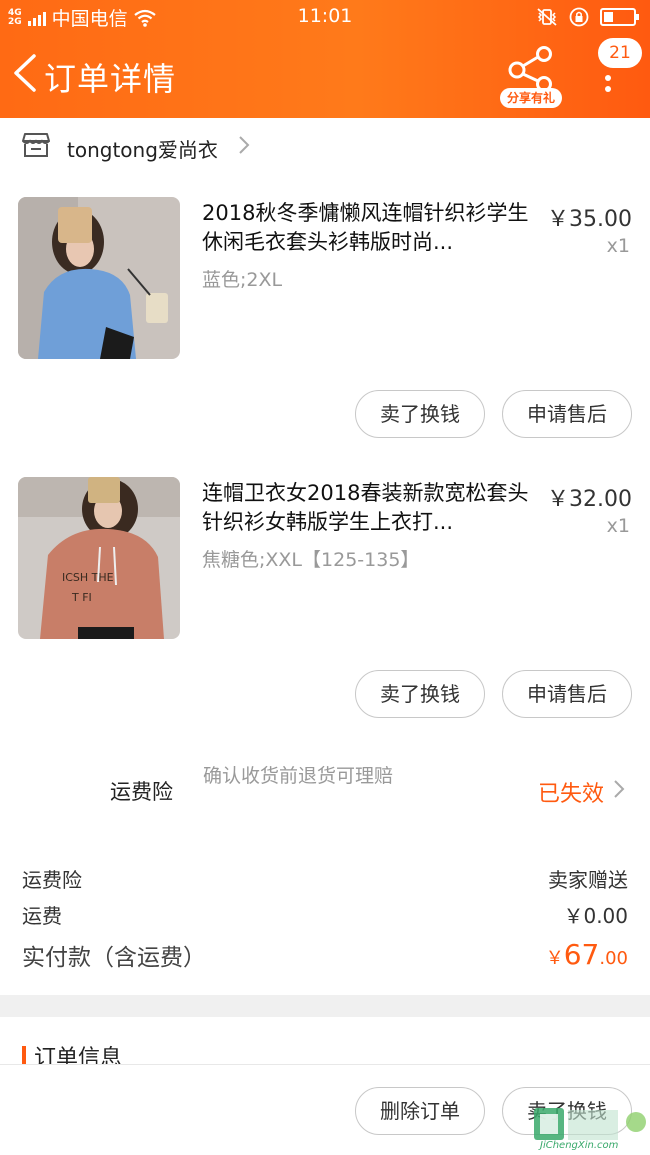 The width and height of the screenshot is (650, 1155). Describe the element at coordinates (141, 792) in the screenshot. I see `insurance-label: 运费险` at that location.